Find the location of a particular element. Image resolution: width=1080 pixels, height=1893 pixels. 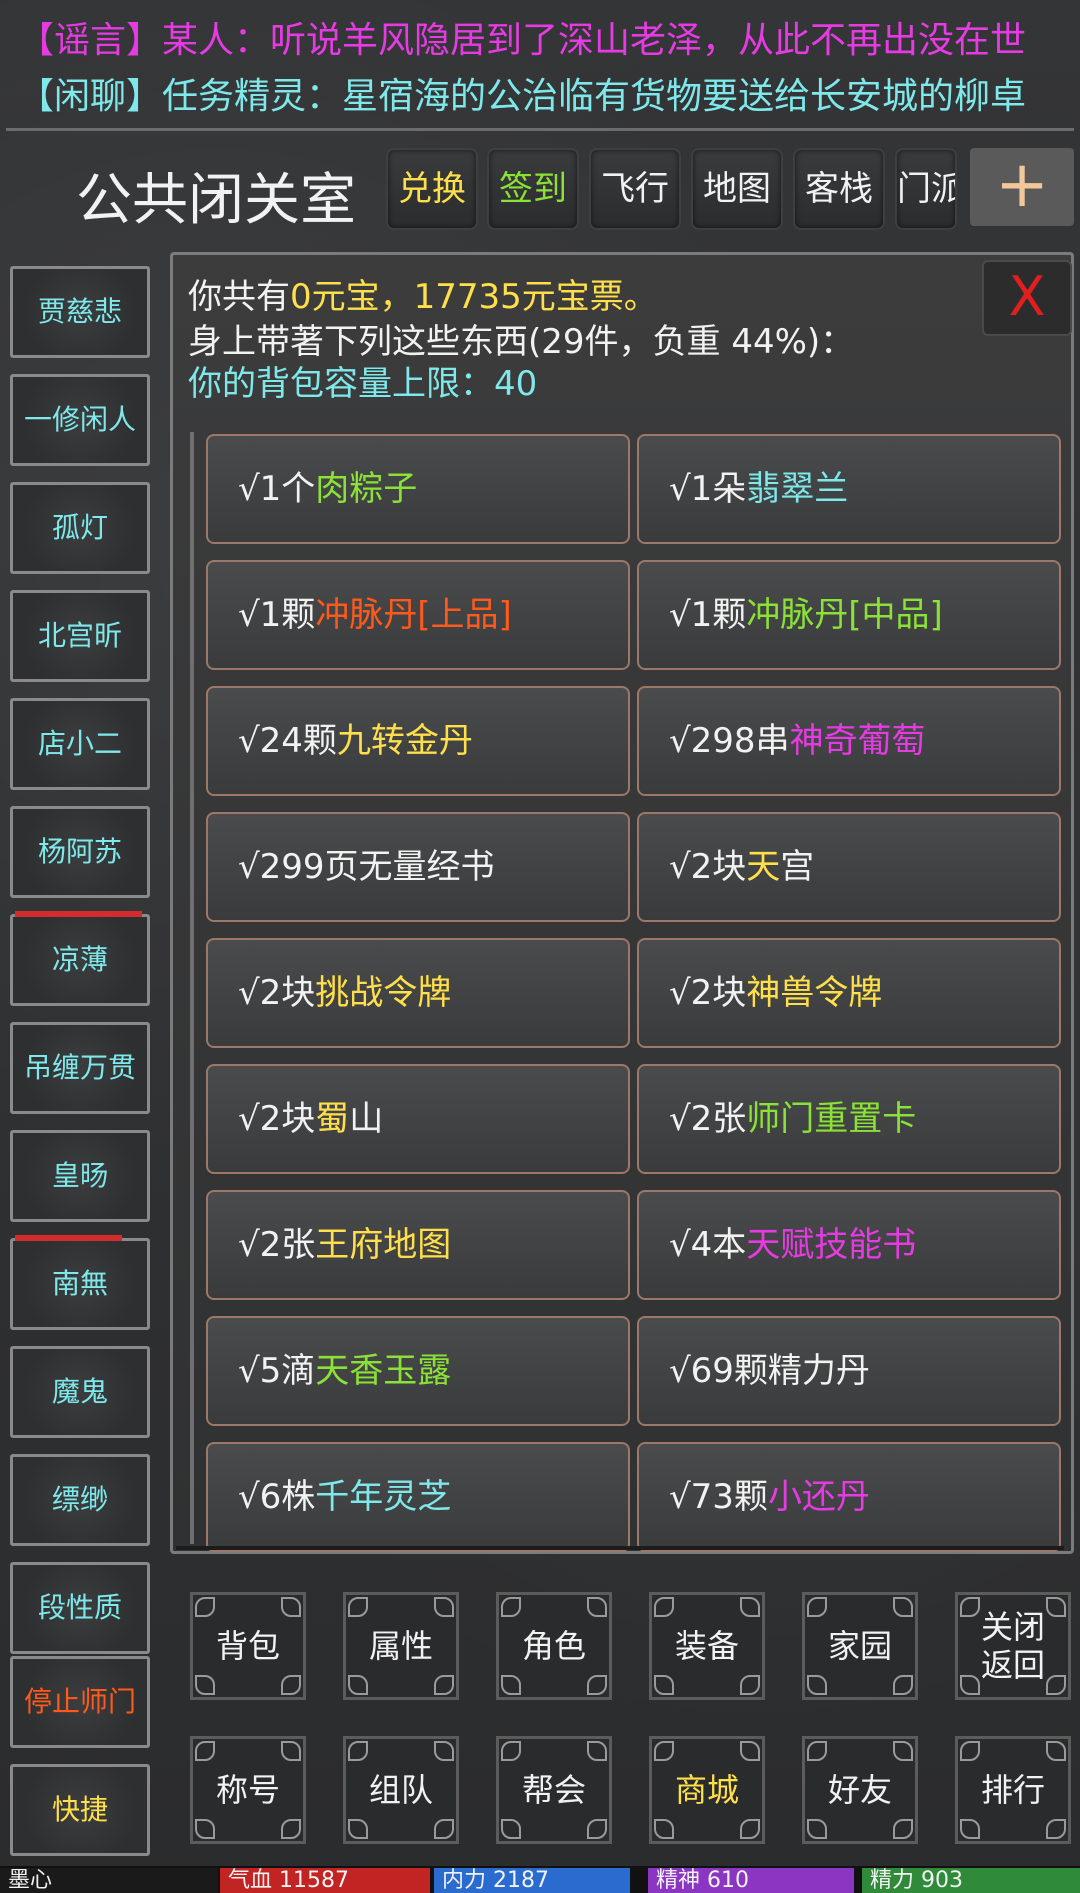

inventory-item: √1颗冲脉丹[上品] is located at coordinates (418, 615).